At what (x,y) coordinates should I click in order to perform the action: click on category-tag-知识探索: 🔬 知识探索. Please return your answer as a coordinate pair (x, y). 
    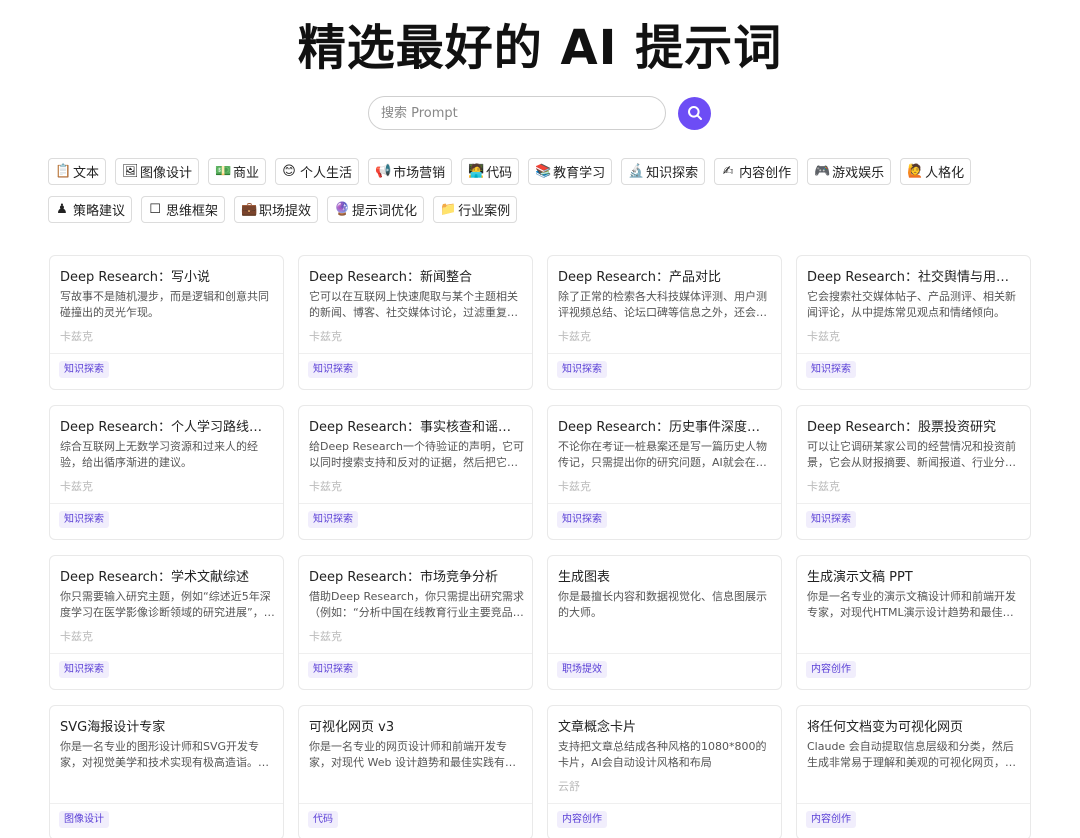
    Looking at the image, I should click on (663, 171).